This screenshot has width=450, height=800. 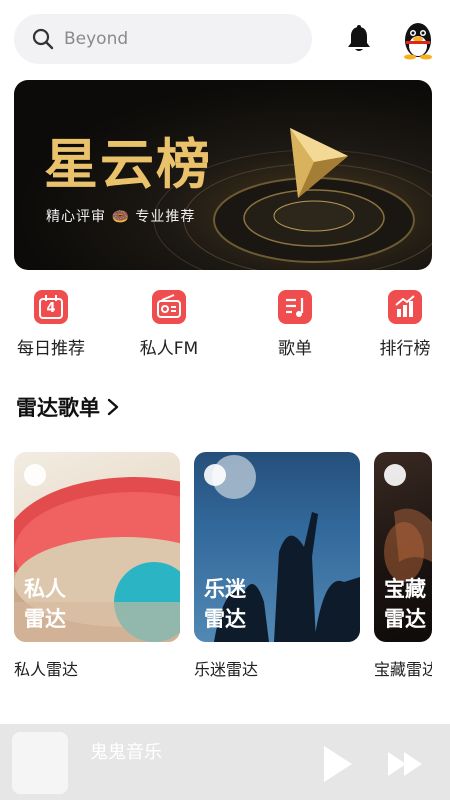 I want to click on card-label: 私人雷达, so click(x=46, y=669).